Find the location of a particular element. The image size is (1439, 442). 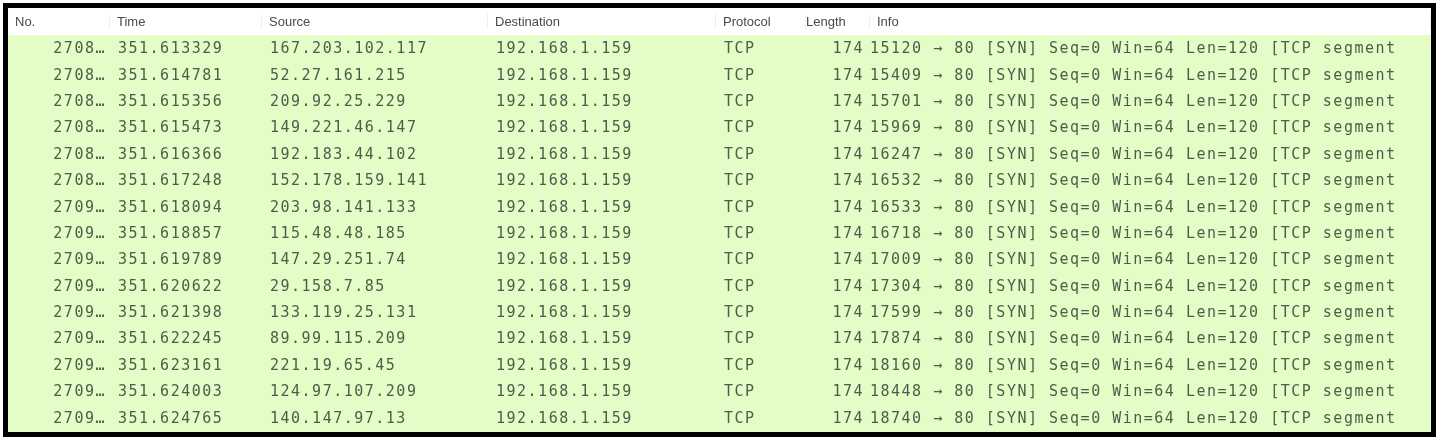

table-cell-text: 167.203.102.117 is located at coordinates (349, 48).